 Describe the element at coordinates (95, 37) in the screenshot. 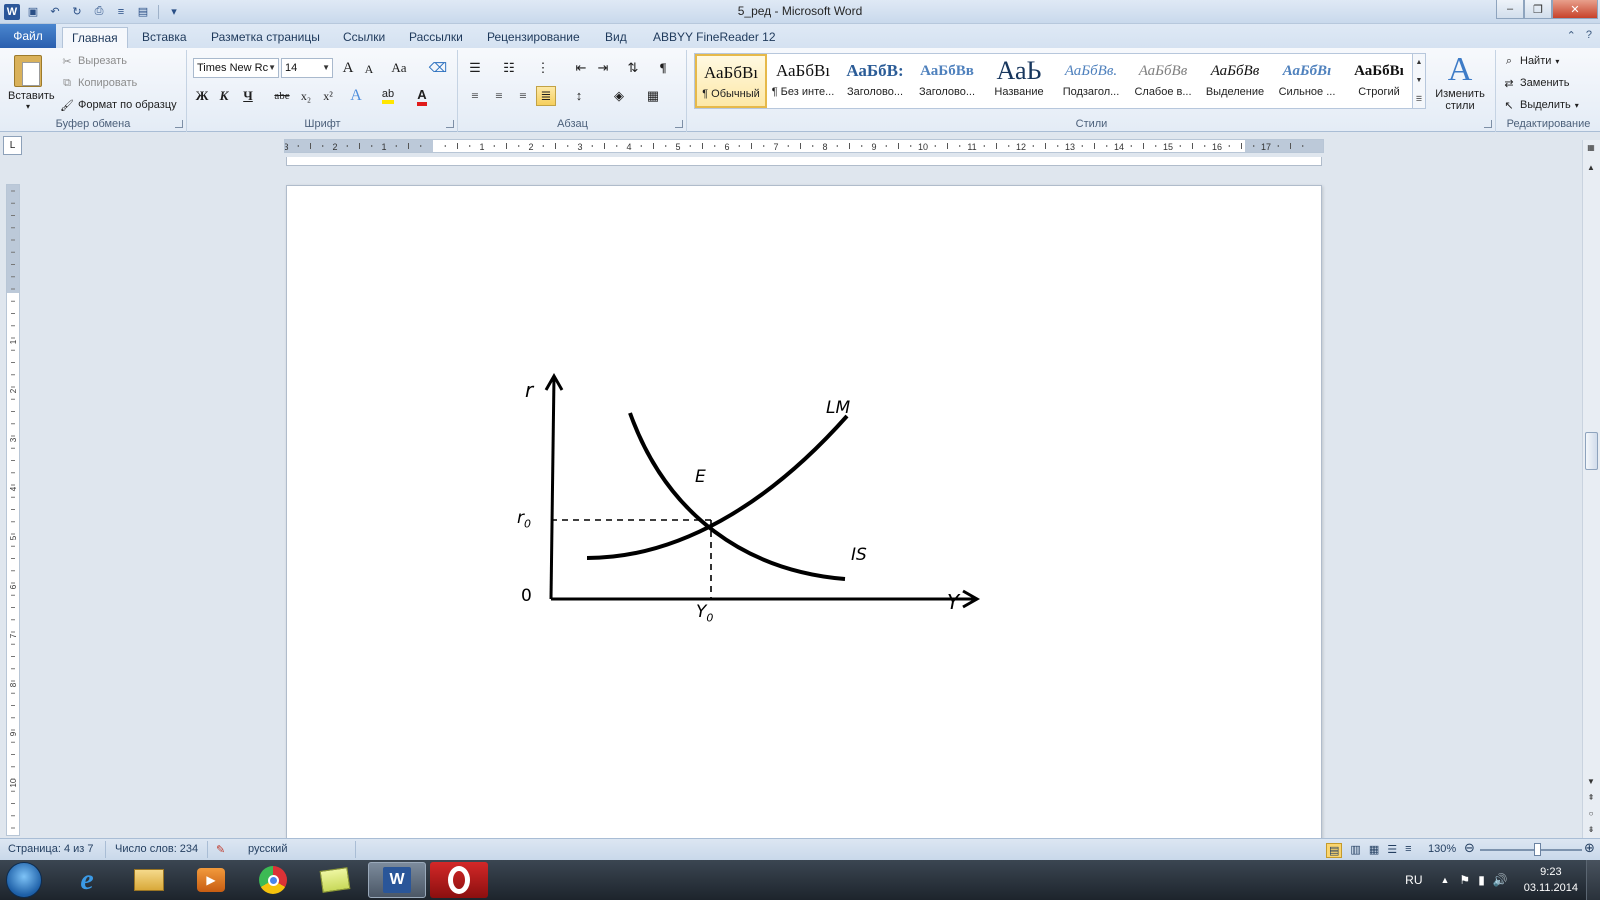

I see `tab-home: Главная` at that location.